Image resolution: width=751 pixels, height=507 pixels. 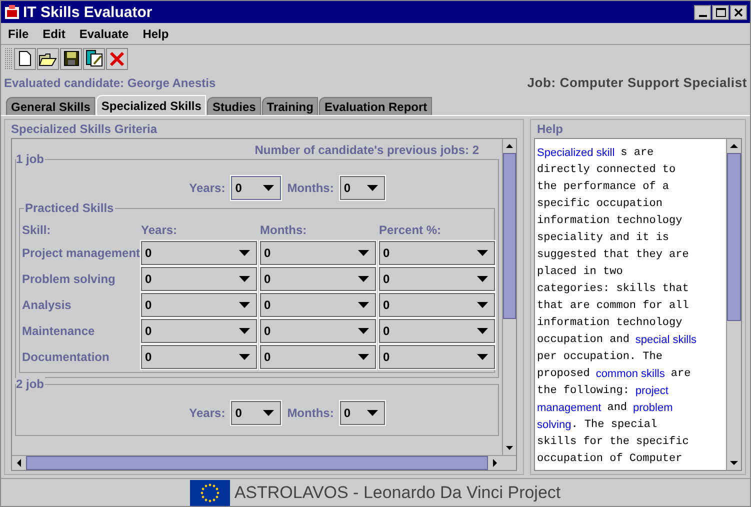 I want to click on group-title: Help, so click(x=550, y=129).